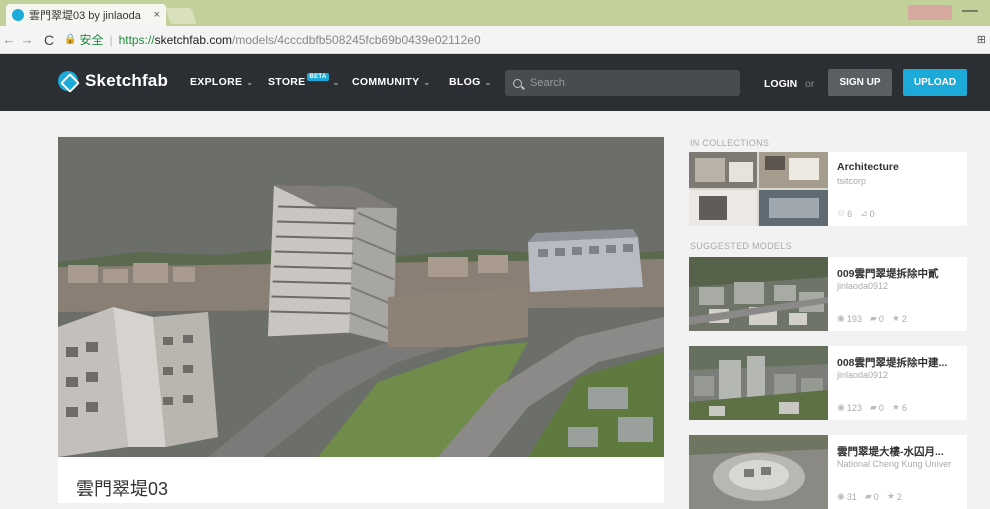 The image size is (990, 509). I want to click on sketchfab-logo: Sketchfab, so click(113, 81).